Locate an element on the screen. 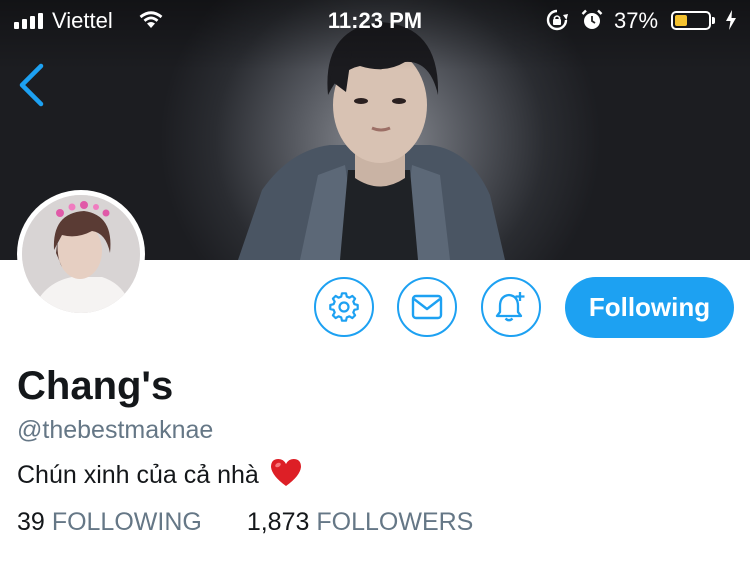 The width and height of the screenshot is (750, 565). followers-count: 1,873 is located at coordinates (278, 522).